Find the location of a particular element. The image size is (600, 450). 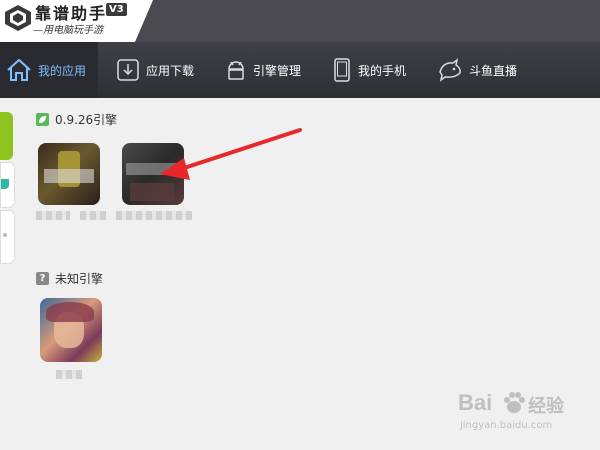

watermark: Bai 经验 jingyan.baidu.com is located at coordinates (528, 414).